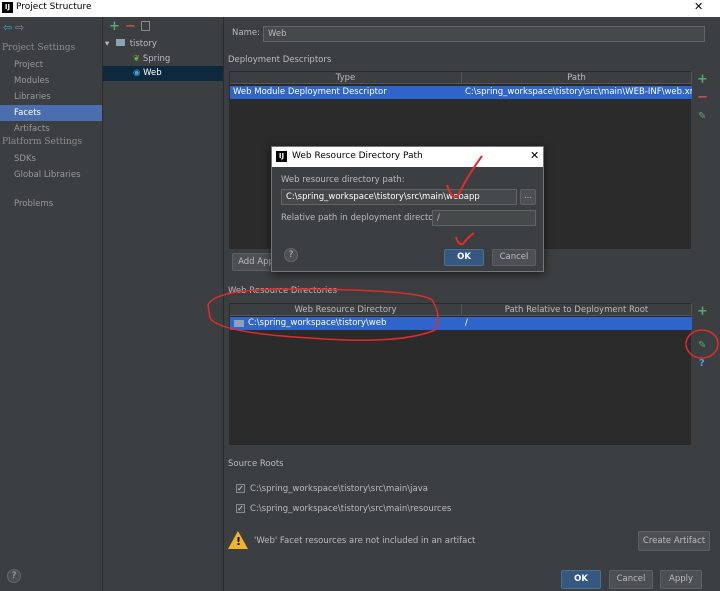 Image resolution: width=720 pixels, height=591 pixels. What do you see at coordinates (702, 97) in the screenshot?
I see `remove-descriptor-icon: −` at bounding box center [702, 97].